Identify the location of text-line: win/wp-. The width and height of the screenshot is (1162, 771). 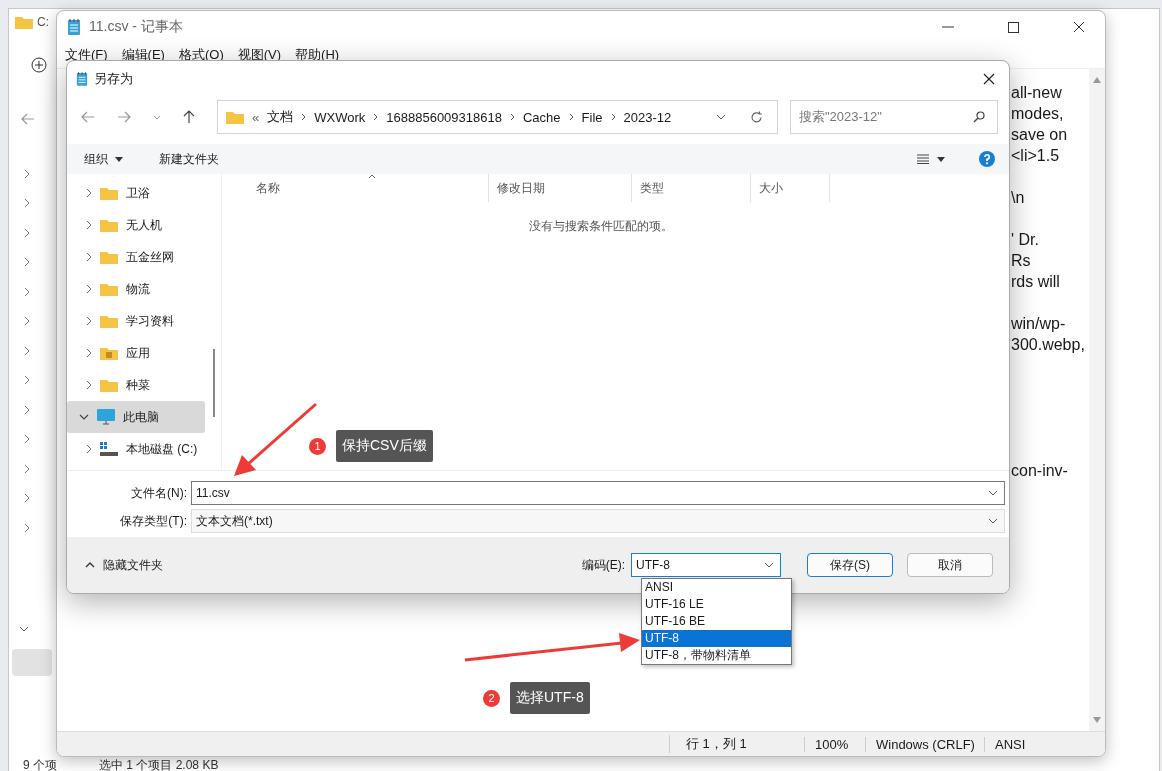
(1039, 324).